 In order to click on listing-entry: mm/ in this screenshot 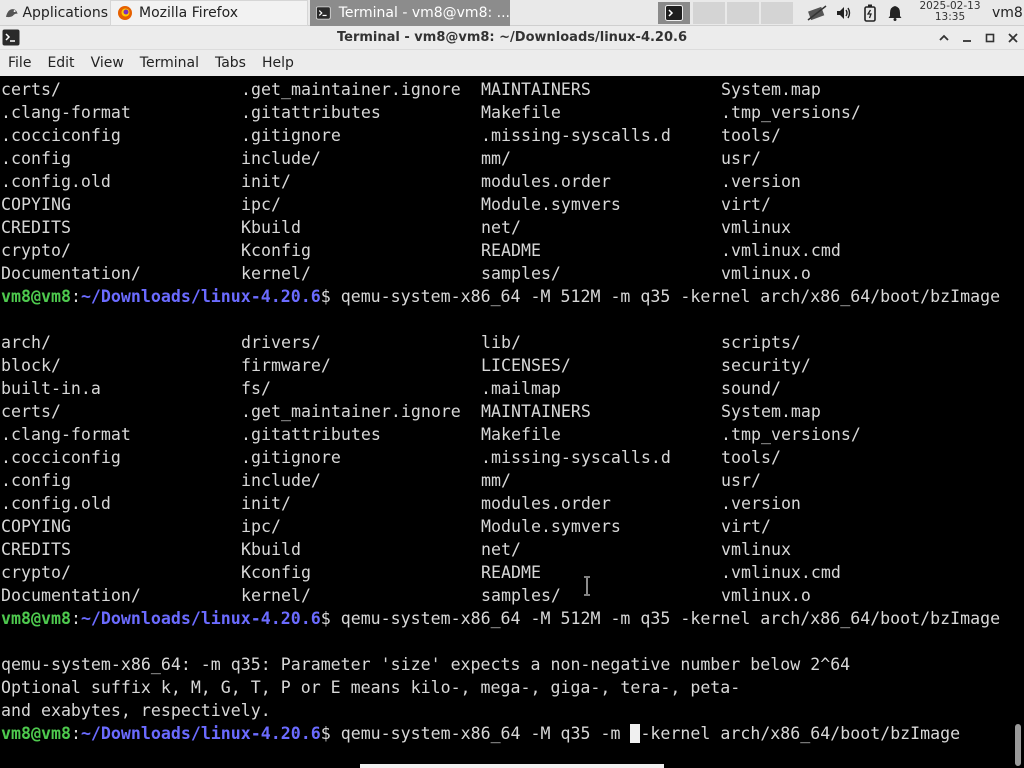, I will do `click(496, 158)`.